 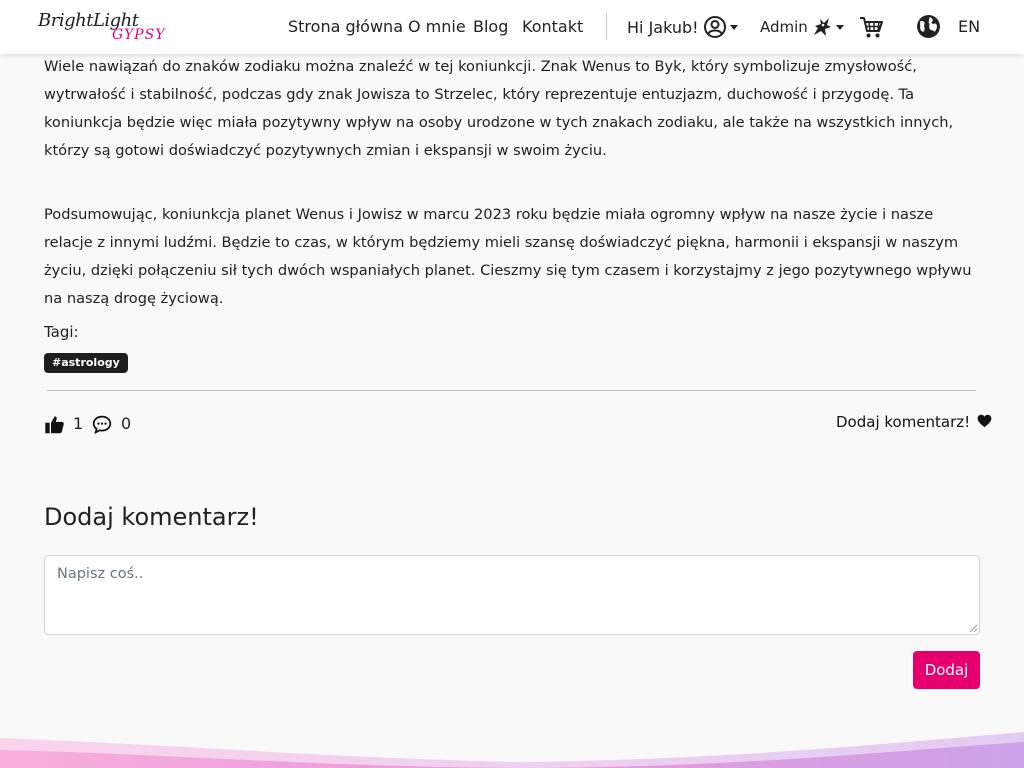 I want to click on thumbs-up-icon, so click(x=54, y=424).